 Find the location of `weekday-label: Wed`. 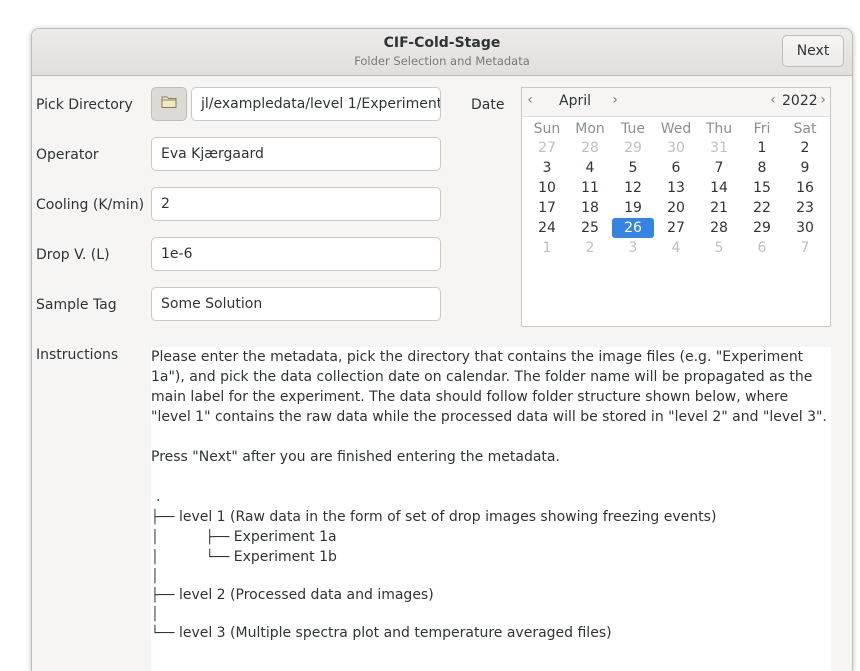

weekday-label: Wed is located at coordinates (676, 129).